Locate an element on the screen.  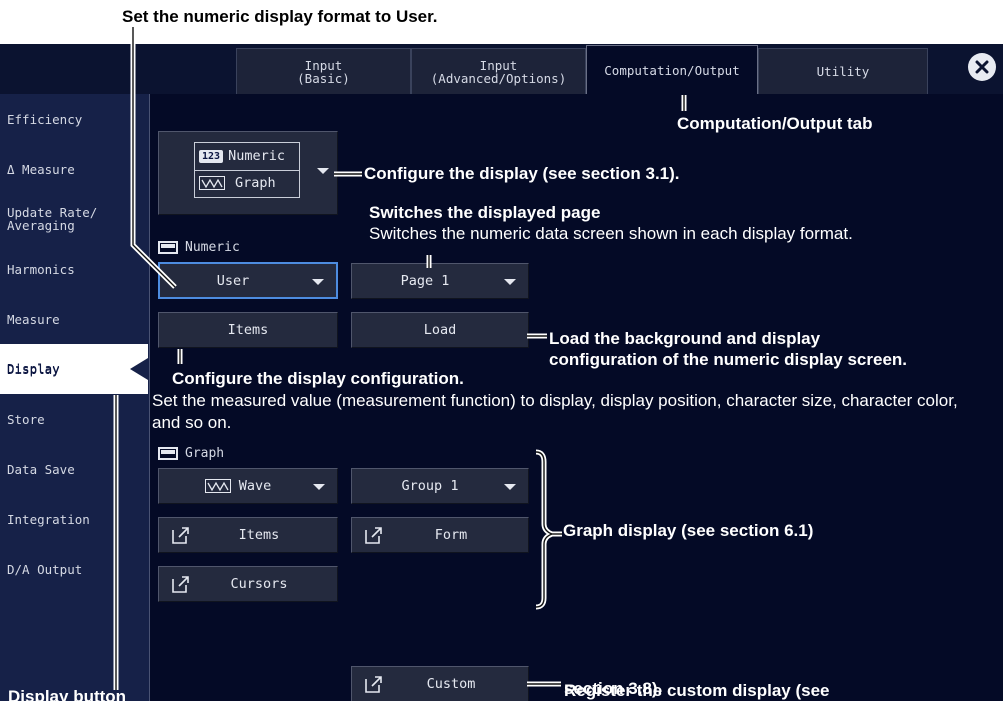
numeric-option-label: Numeric is located at coordinates (256, 156).